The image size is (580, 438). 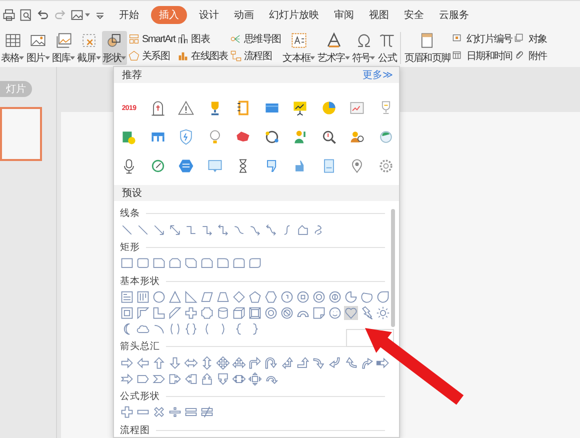 What do you see at coordinates (530, 39) in the screenshot?
I see `ribbon-button: 对象` at bounding box center [530, 39].